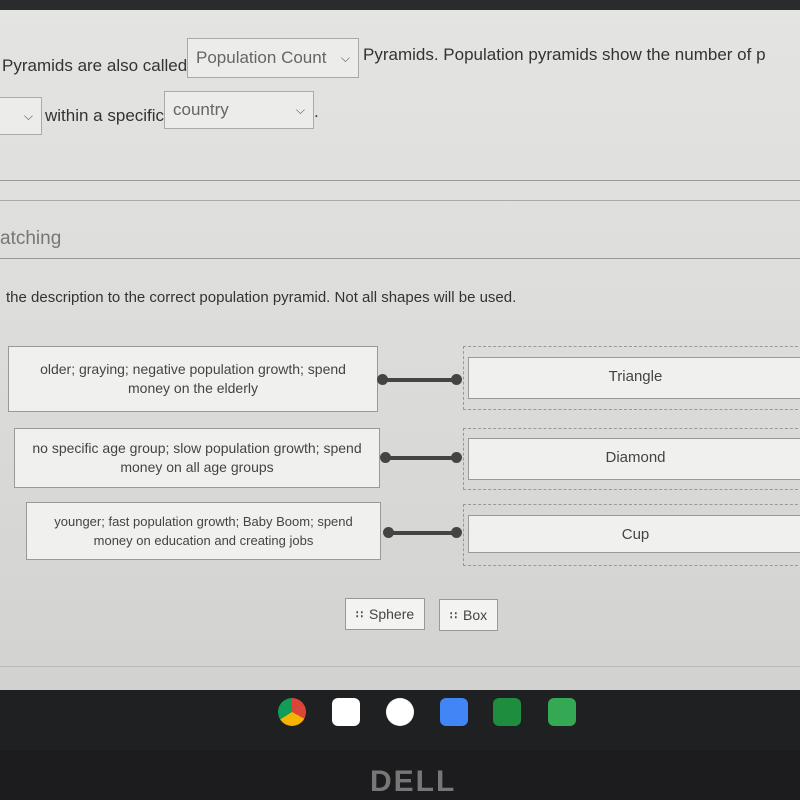 The width and height of the screenshot is (800, 800). What do you see at coordinates (346, 712) in the screenshot?
I see `gmail-icon` at bounding box center [346, 712].